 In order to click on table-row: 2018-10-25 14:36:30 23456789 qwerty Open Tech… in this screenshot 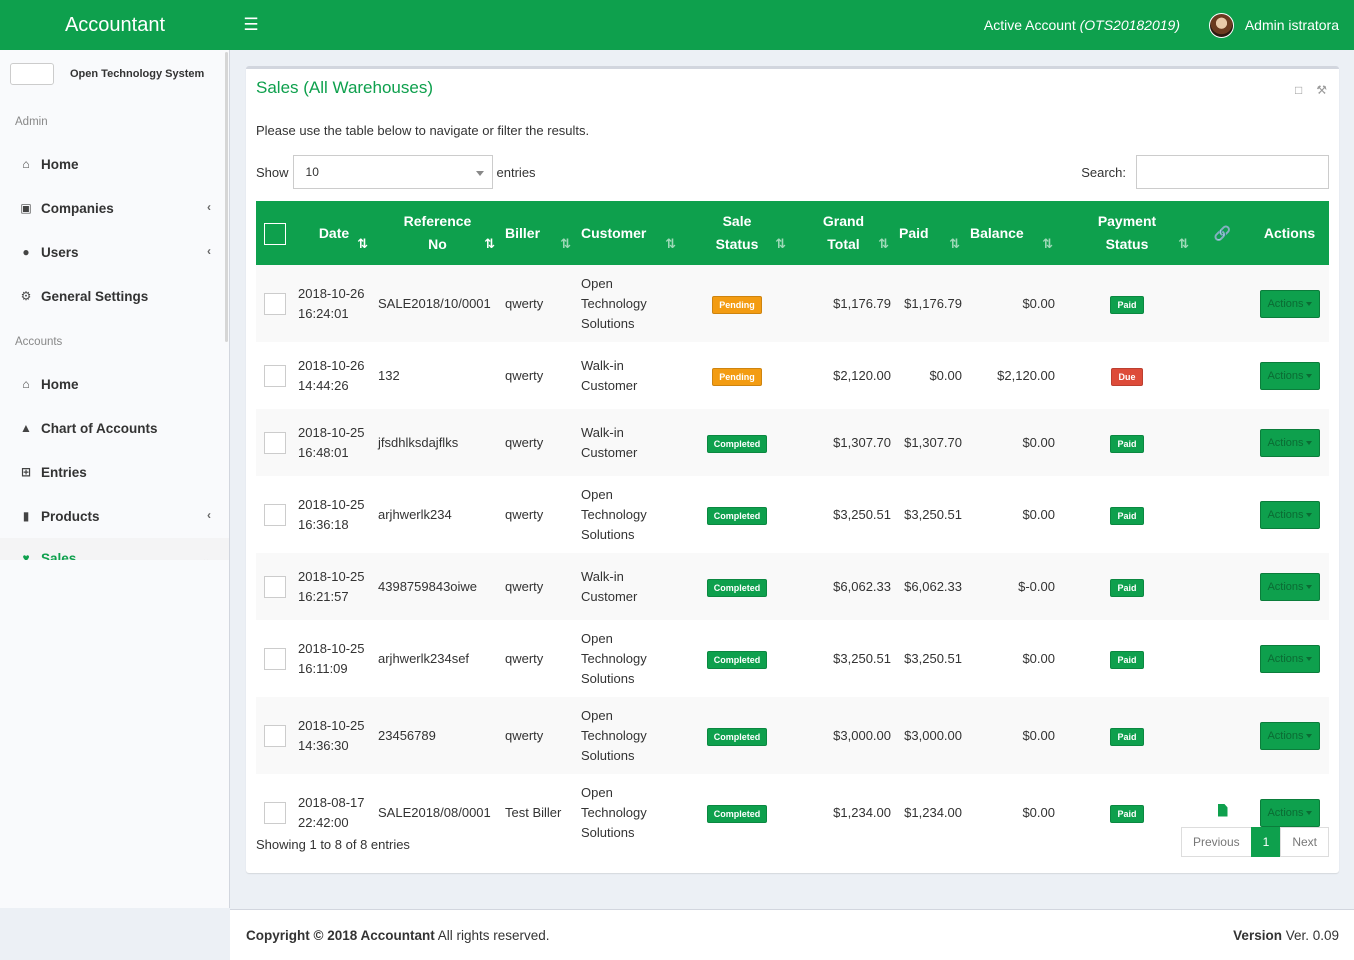, I will do `click(792, 735)`.